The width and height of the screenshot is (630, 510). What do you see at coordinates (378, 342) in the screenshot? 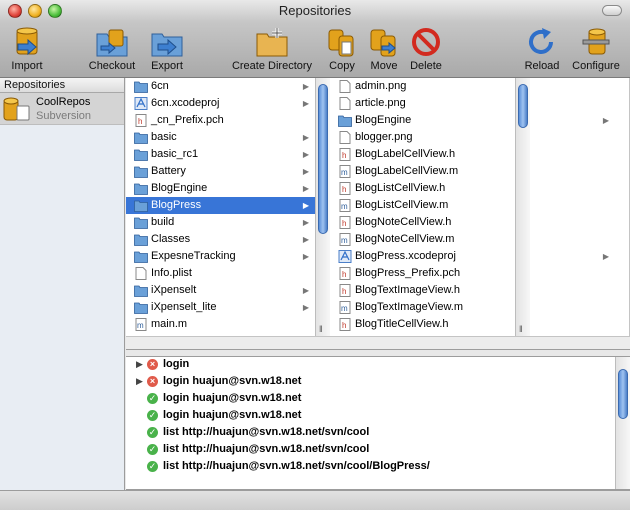
I see `browser-horizontal-scrollbar` at bounding box center [378, 342].